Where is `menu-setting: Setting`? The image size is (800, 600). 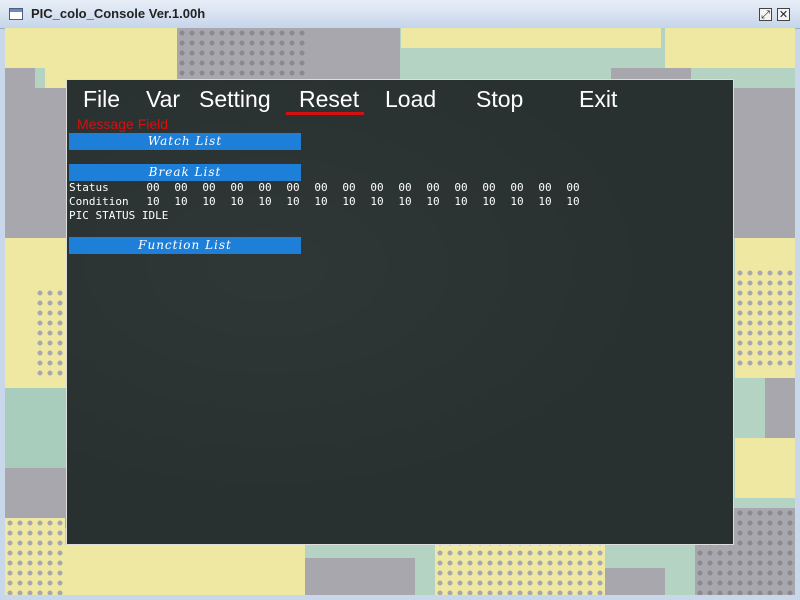
menu-setting: Setting is located at coordinates (235, 101).